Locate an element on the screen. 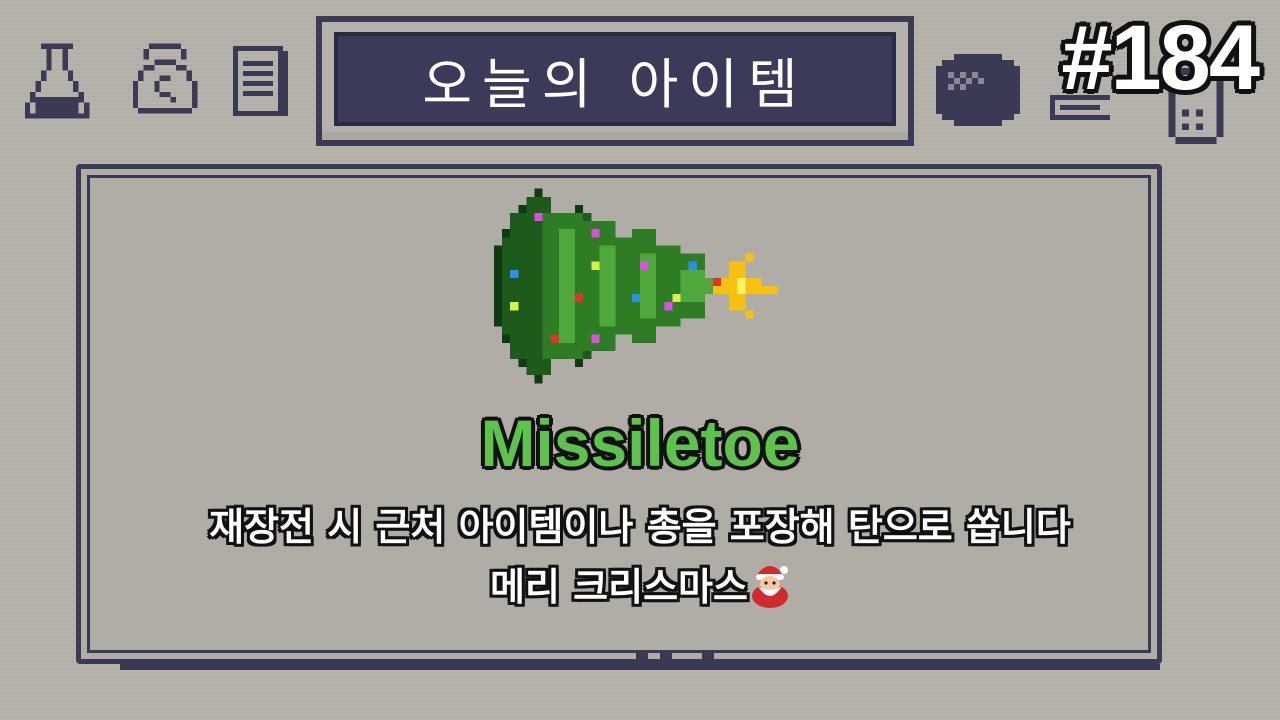  title-plate: 오늘의 아이템 is located at coordinates (615, 79).